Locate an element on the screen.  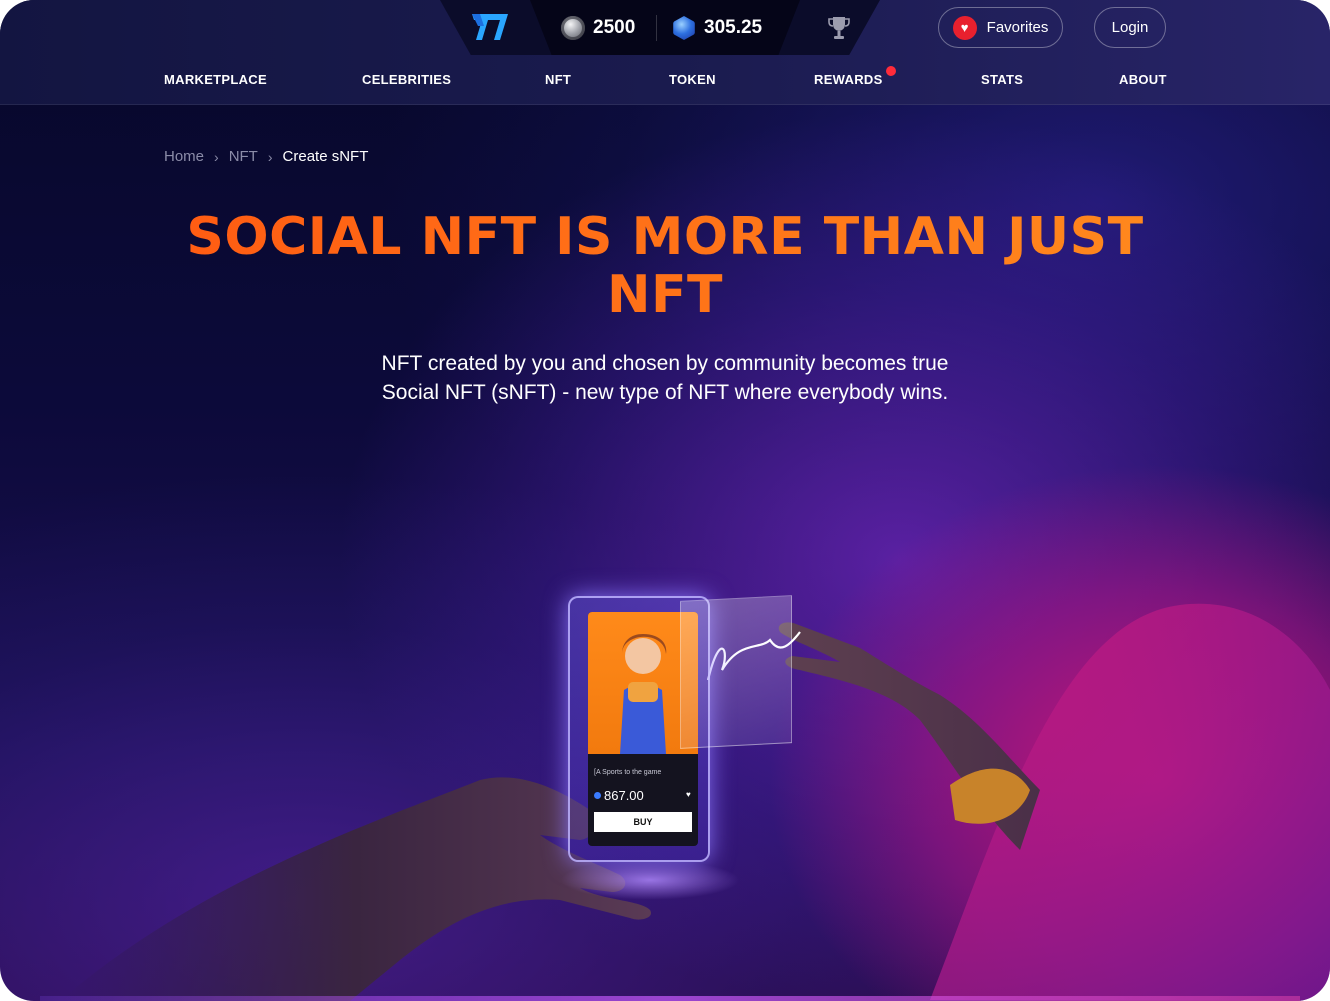
signature-glass-card is located at coordinates (736, 672).